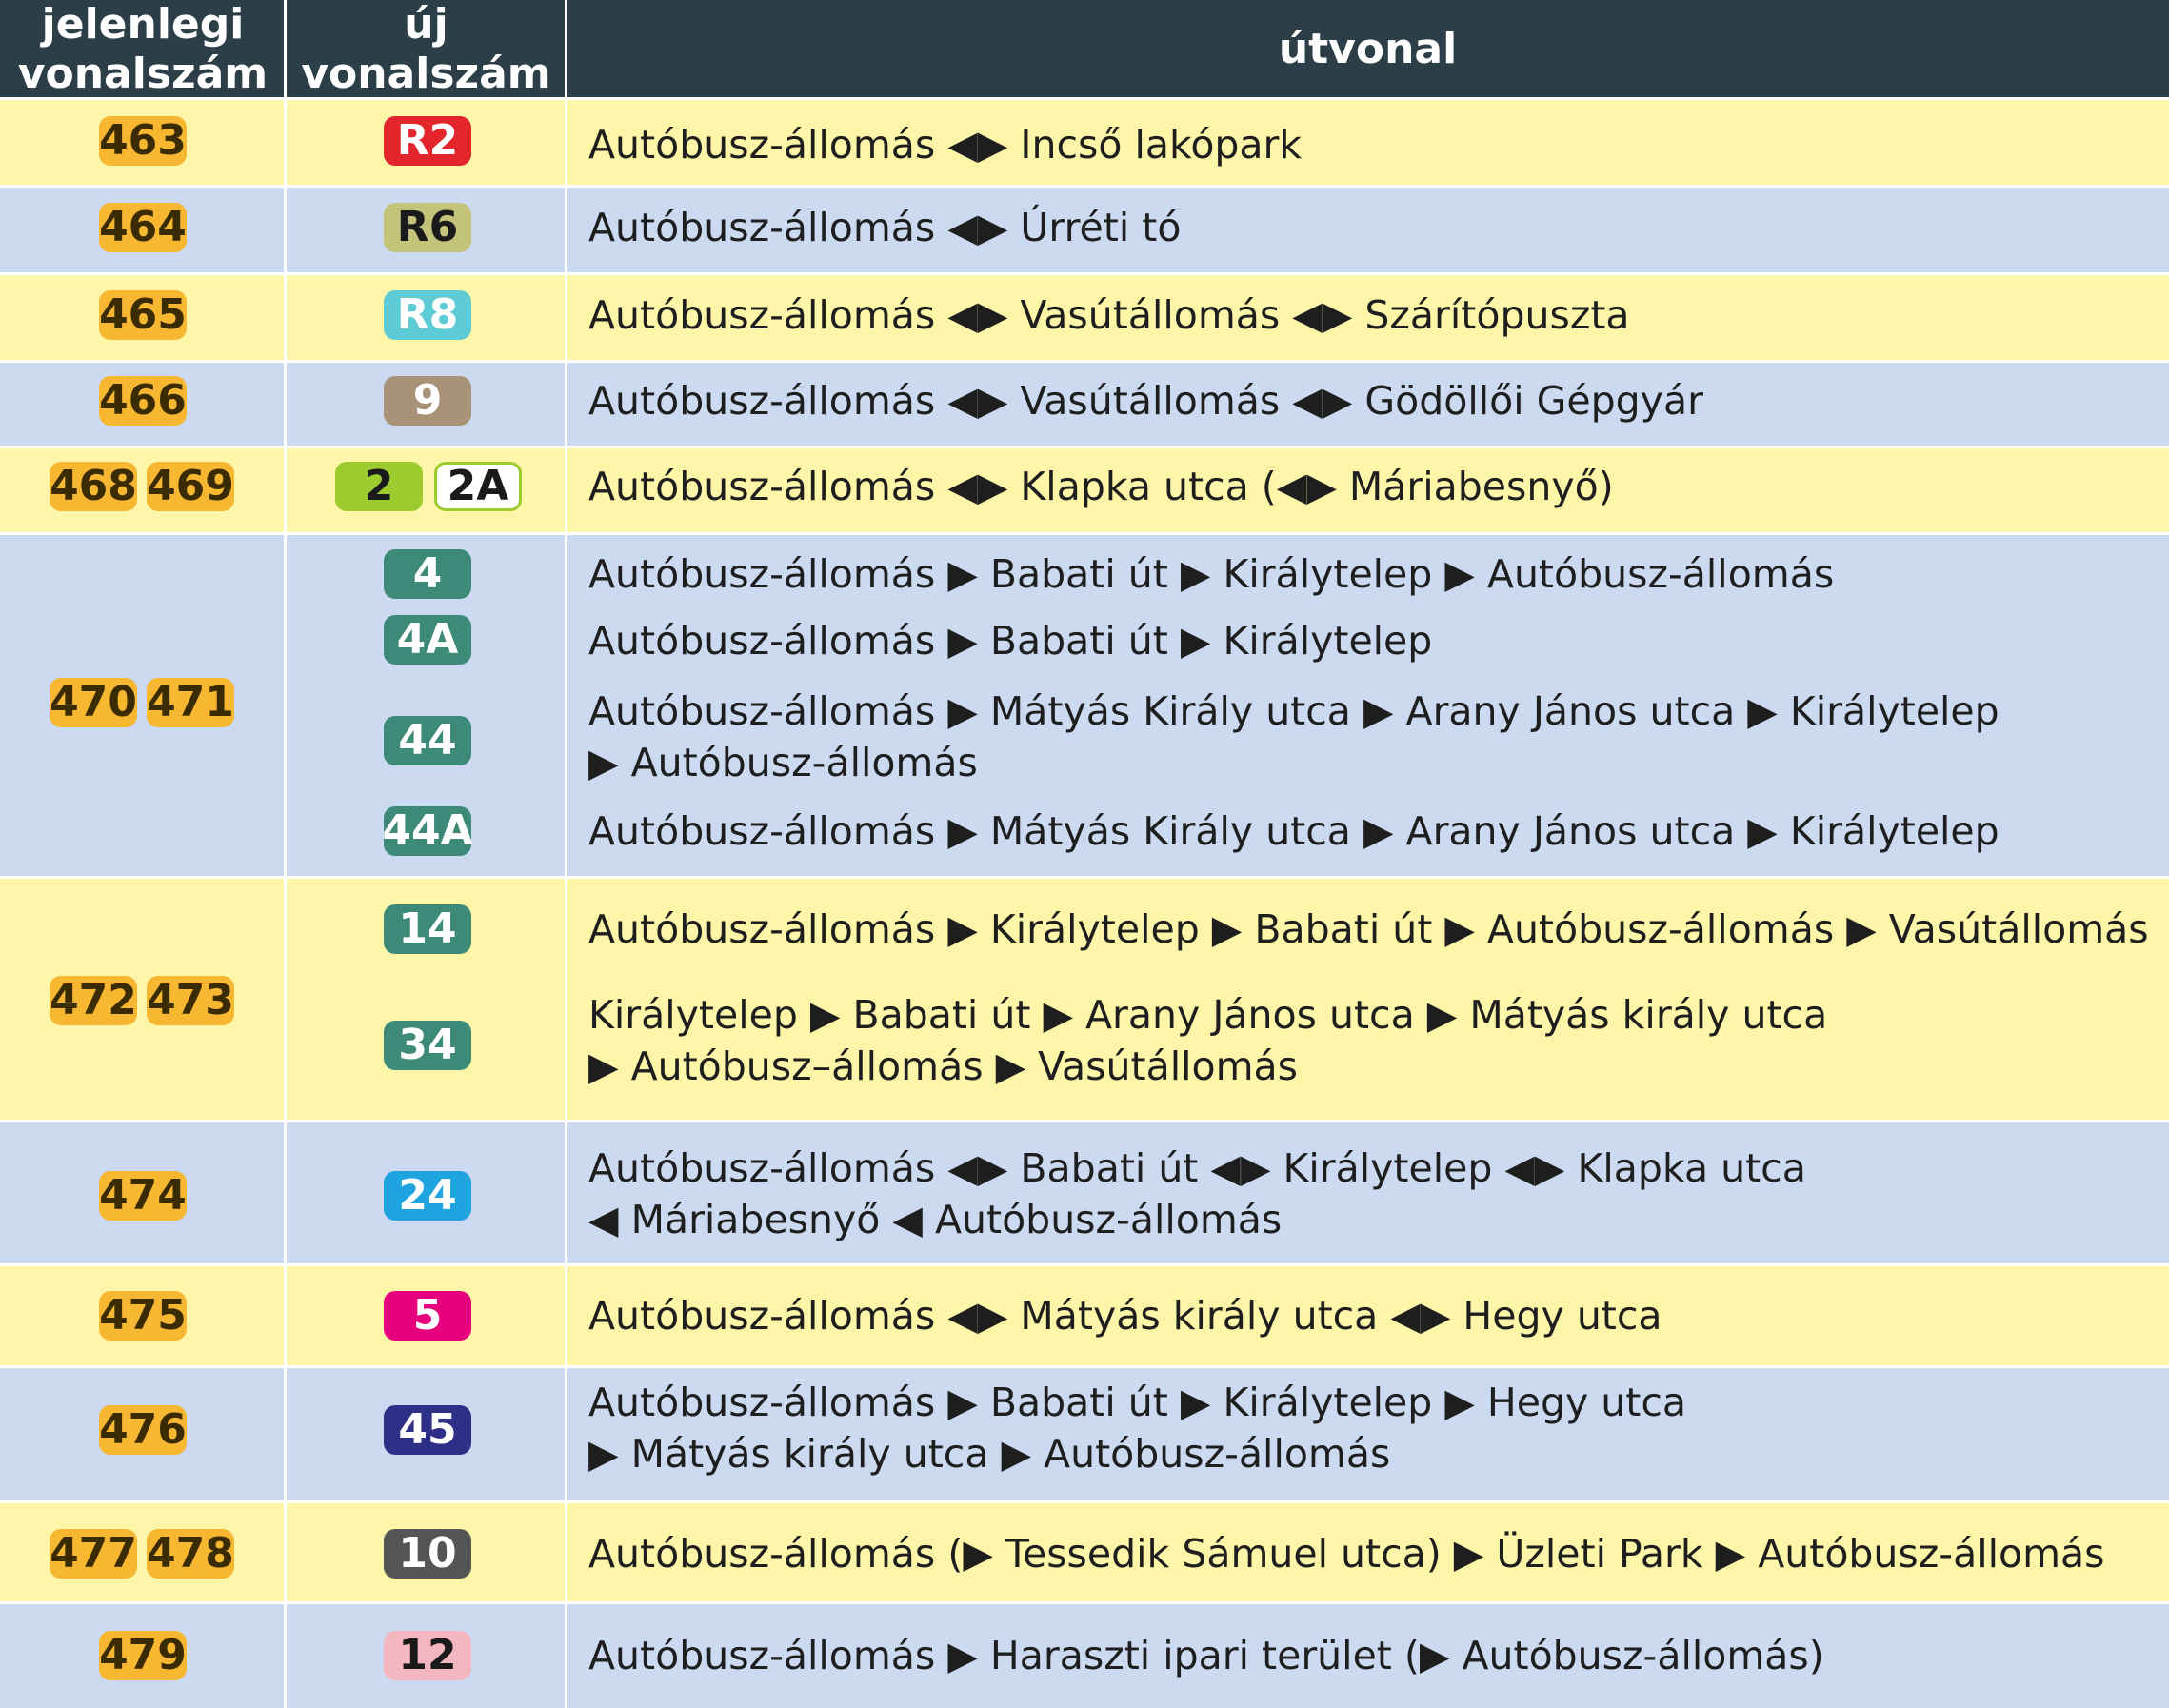 The image size is (2169, 1708). Describe the element at coordinates (190, 1000) in the screenshot. I see `current-line-number: 473` at that location.